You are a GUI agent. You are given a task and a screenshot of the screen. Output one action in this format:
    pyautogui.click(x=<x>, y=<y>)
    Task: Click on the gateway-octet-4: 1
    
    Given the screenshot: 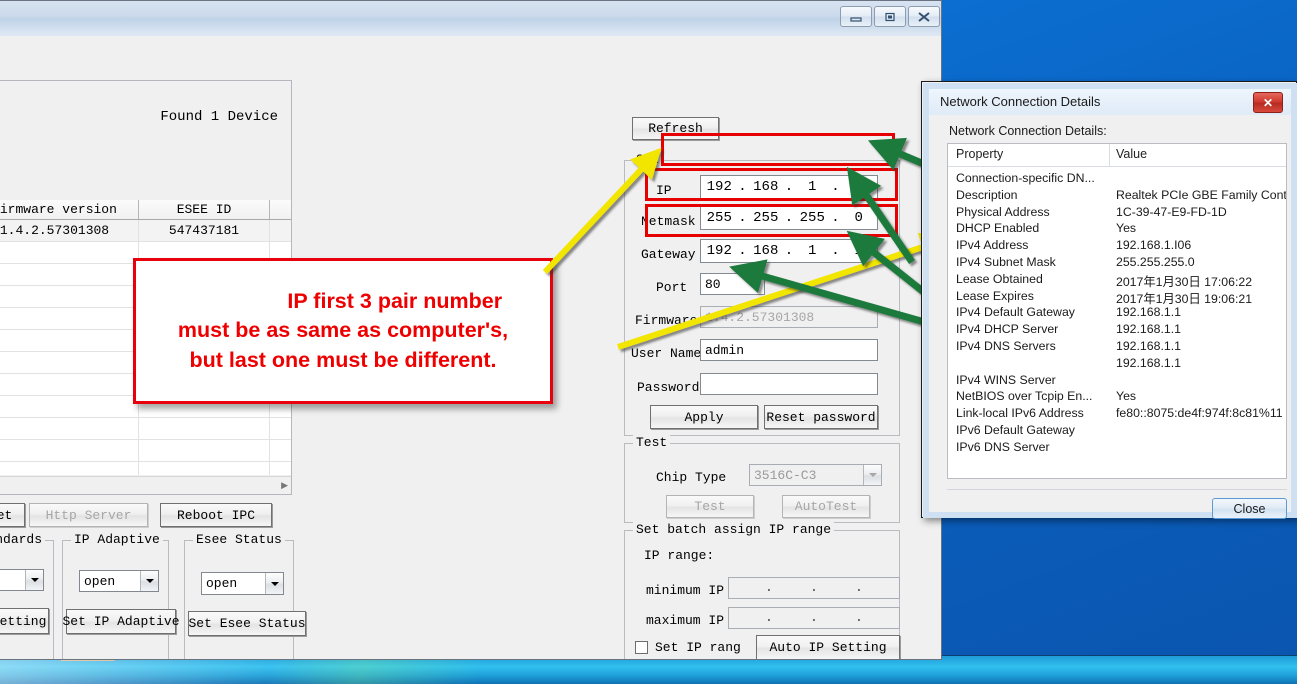 What is the action you would take?
    pyautogui.click(x=859, y=251)
    